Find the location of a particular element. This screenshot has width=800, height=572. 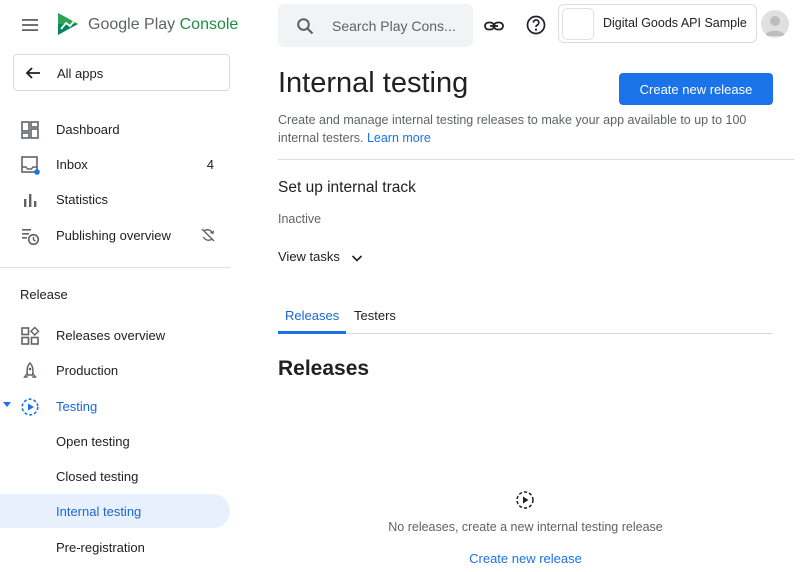

avatar is located at coordinates (775, 24).